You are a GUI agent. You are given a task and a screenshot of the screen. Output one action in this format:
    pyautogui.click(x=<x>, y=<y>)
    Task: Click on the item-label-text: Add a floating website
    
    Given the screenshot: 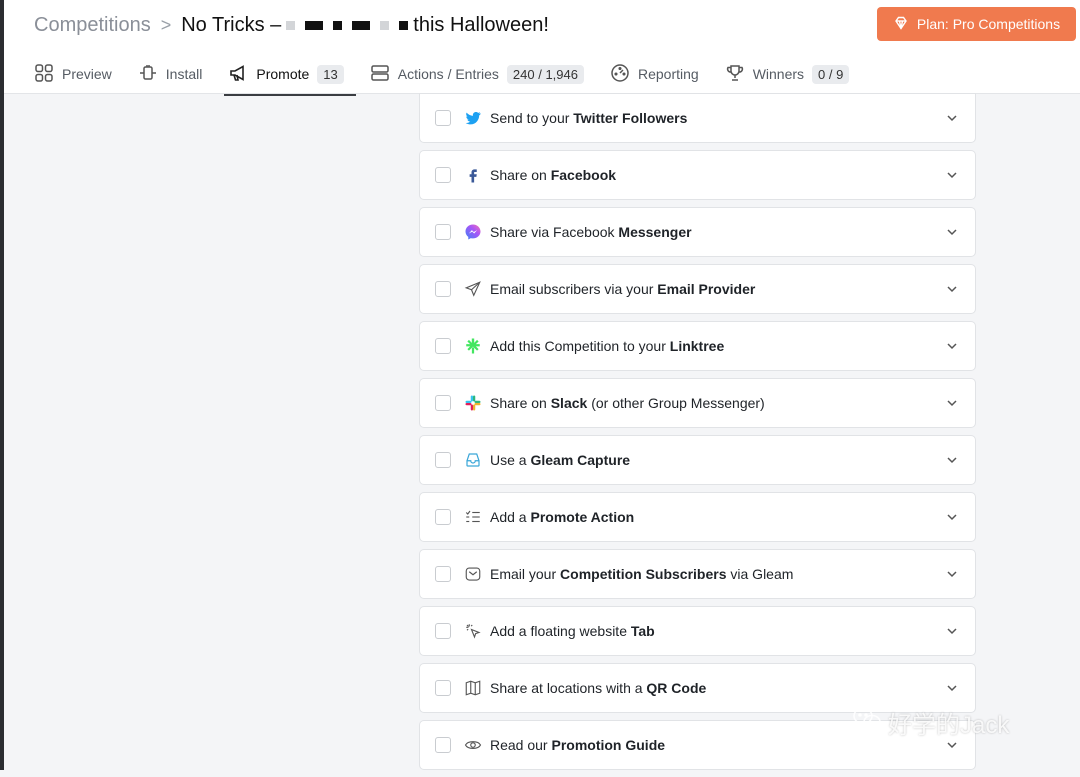 What is the action you would take?
    pyautogui.click(x=560, y=631)
    